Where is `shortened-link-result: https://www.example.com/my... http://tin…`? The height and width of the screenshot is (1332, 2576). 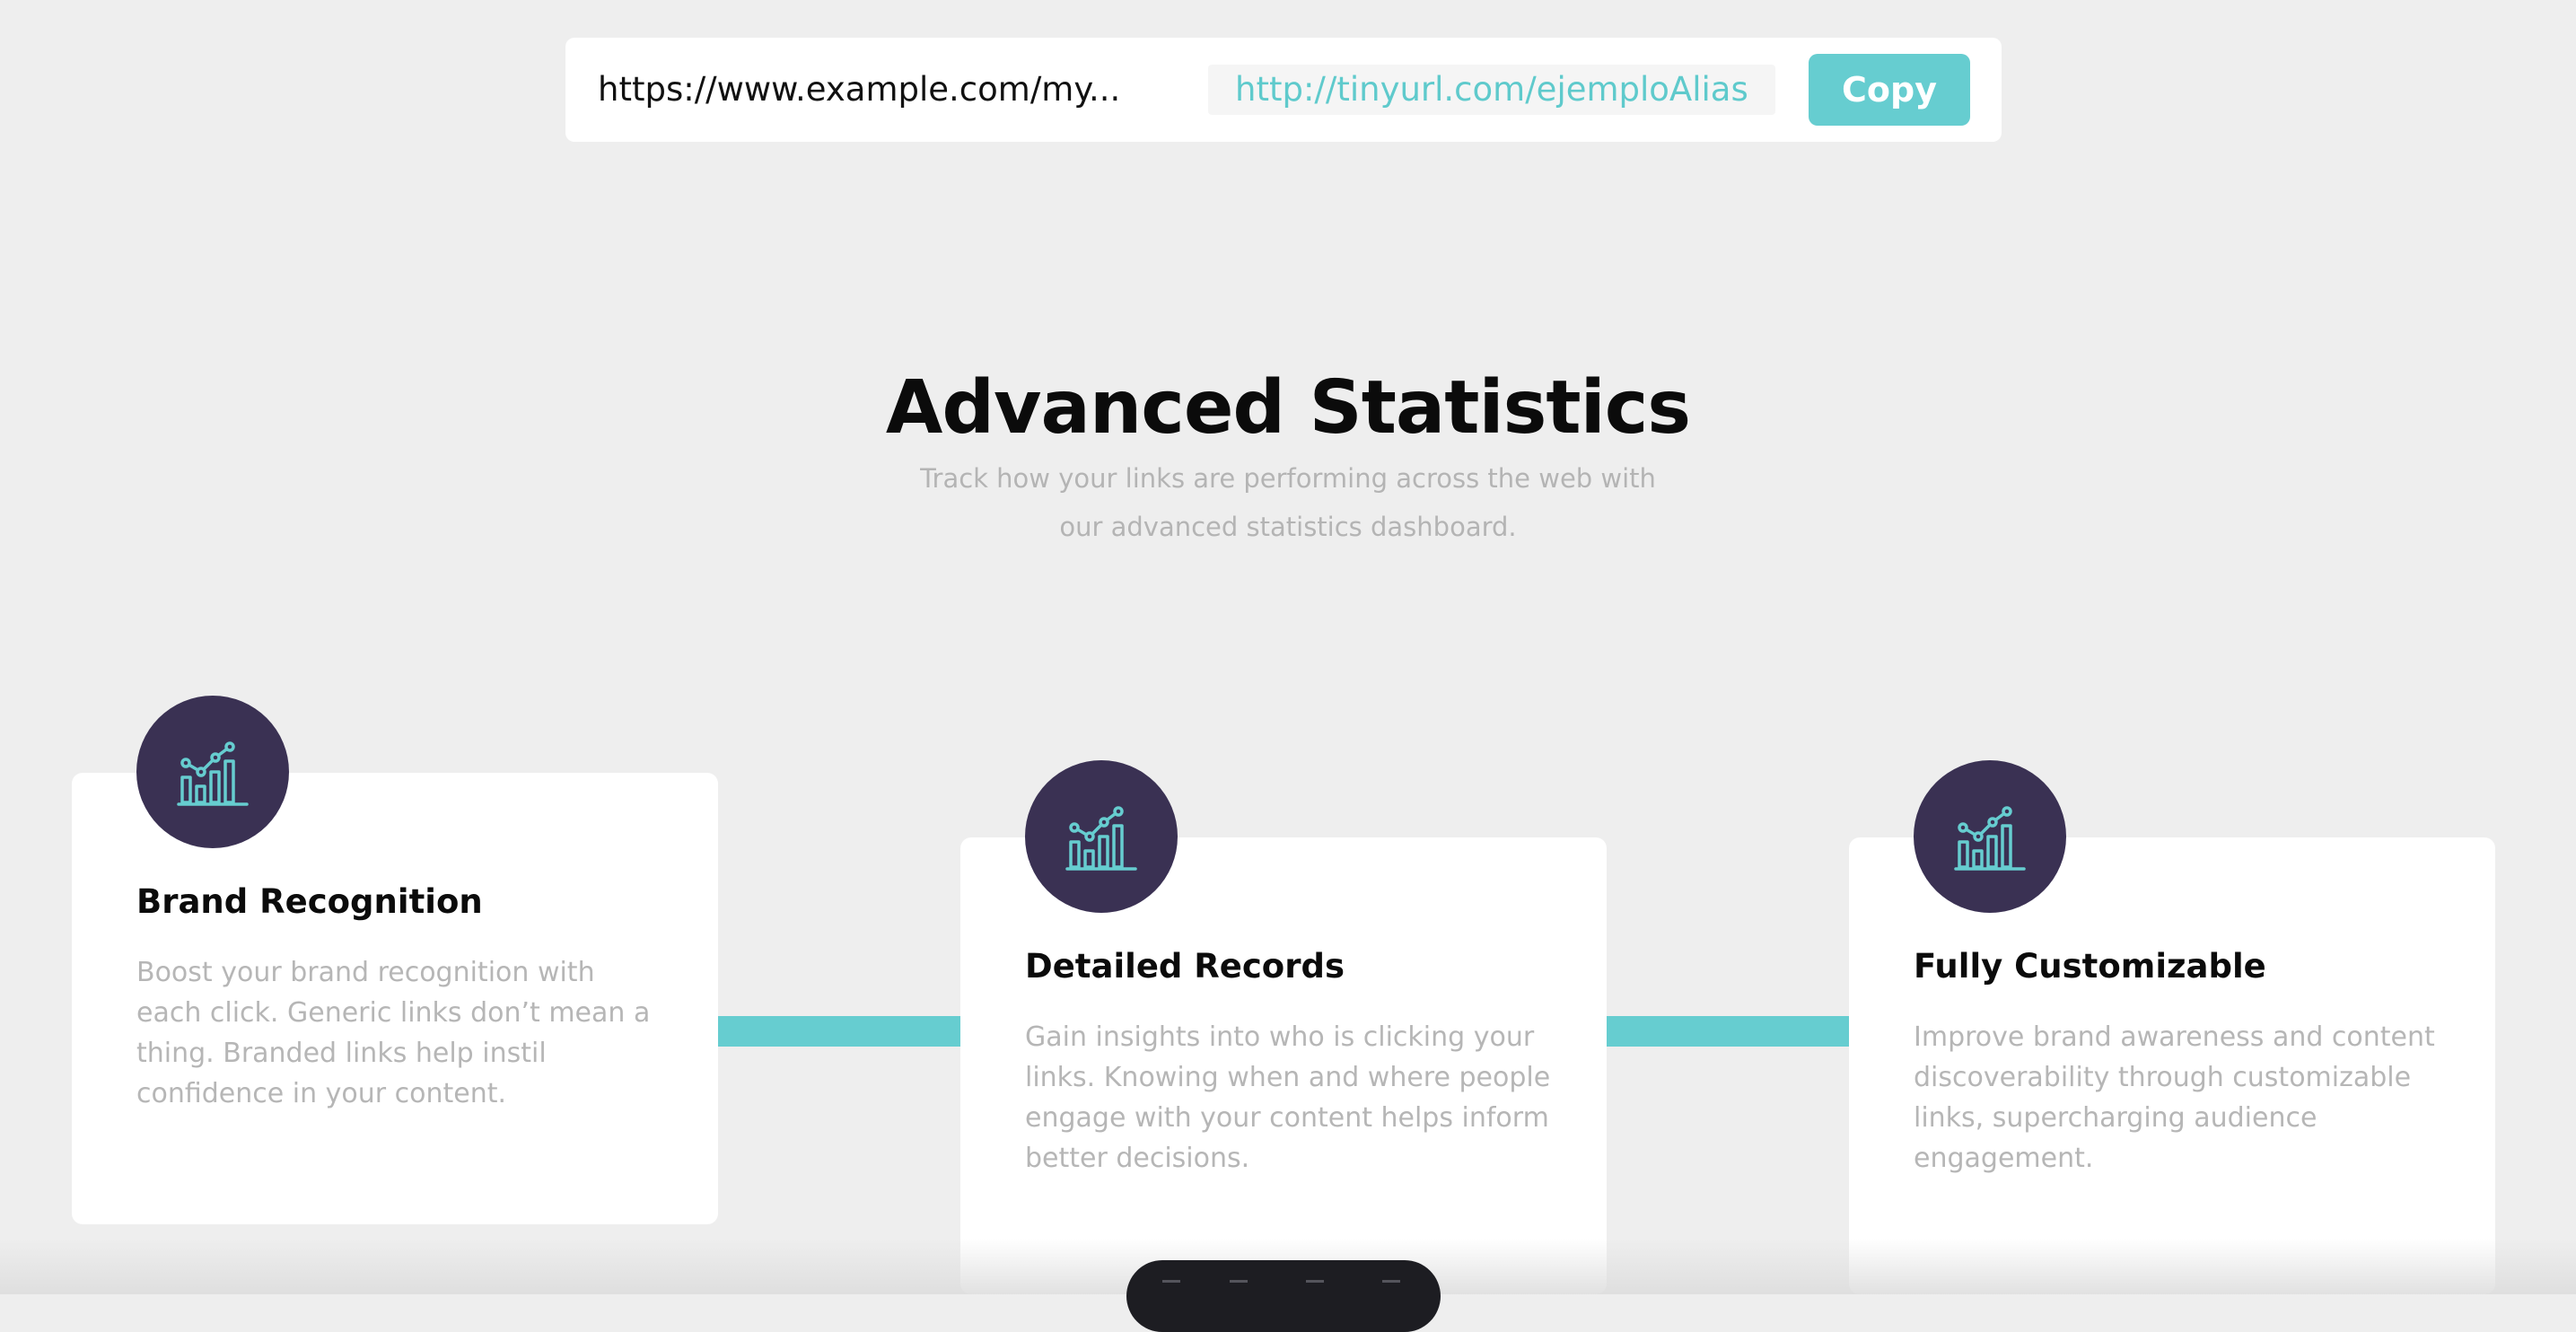 shortened-link-result: https://www.example.com/my... http://tin… is located at coordinates (1283, 90).